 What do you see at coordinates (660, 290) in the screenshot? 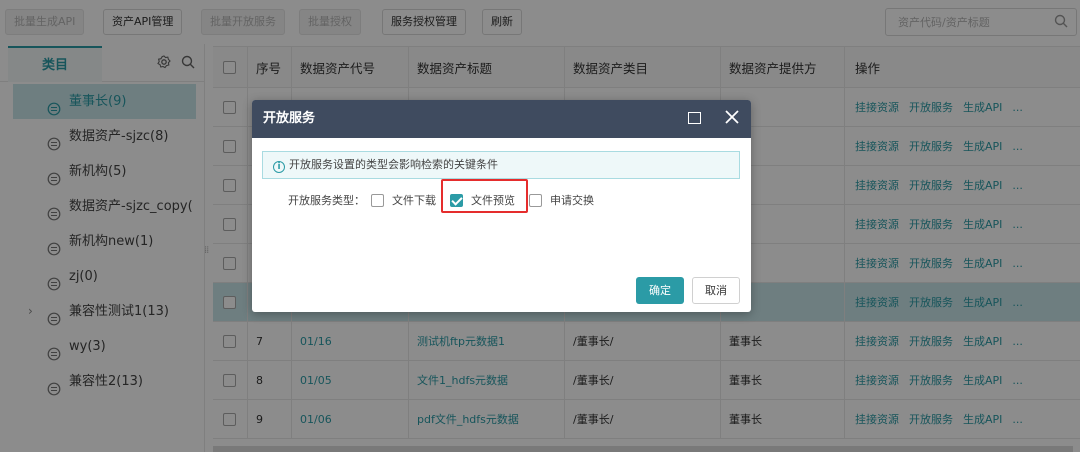
I see `confirm-button: 确定` at bounding box center [660, 290].